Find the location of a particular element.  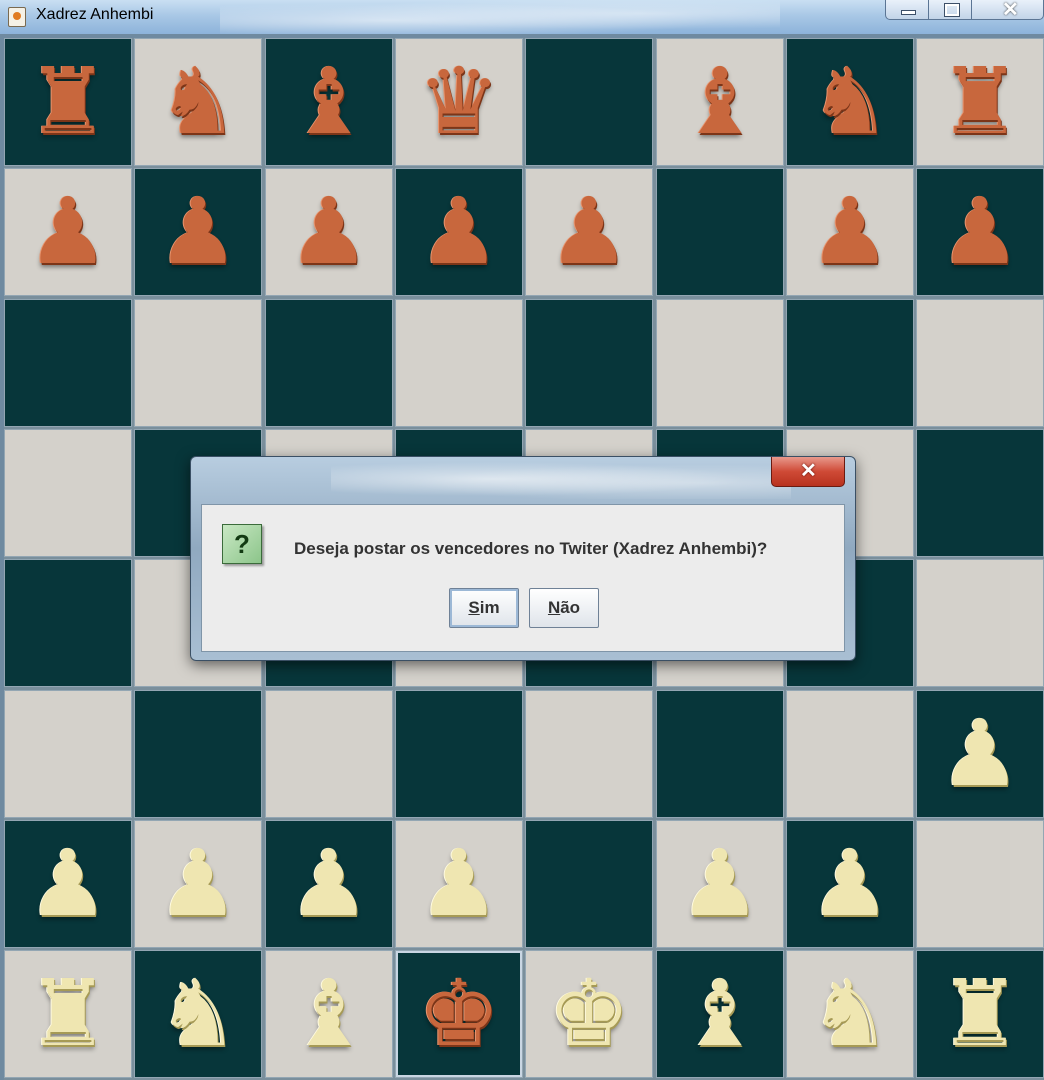

square-b7: ♟ is located at coordinates (198, 232).